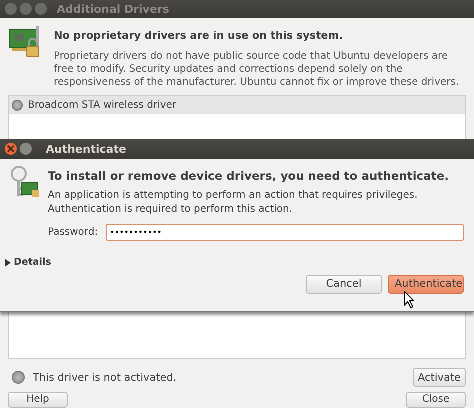  Describe the element at coordinates (8, 262) in the screenshot. I see `expander-arrow-icon` at that location.